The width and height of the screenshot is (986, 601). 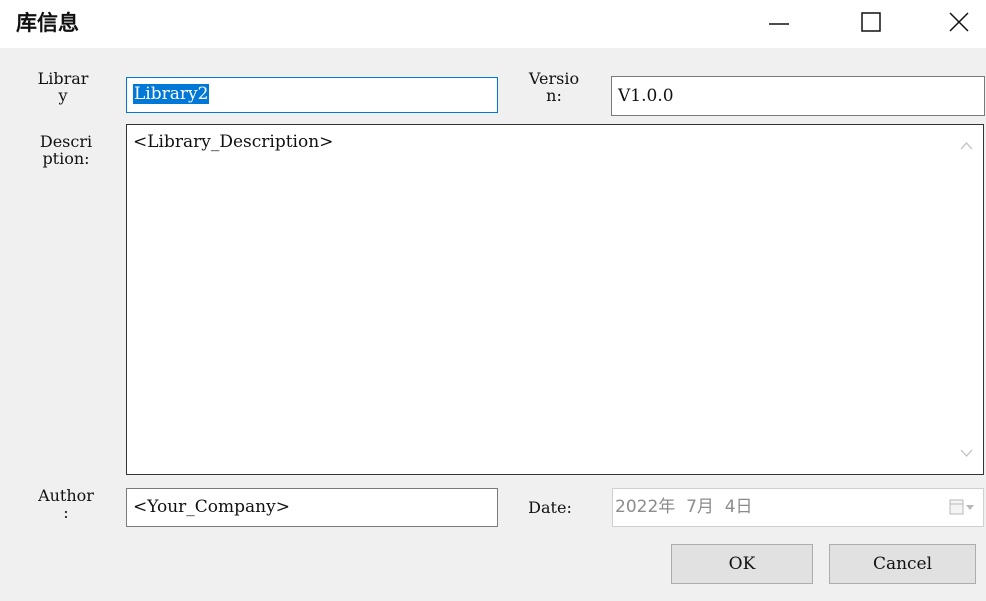 What do you see at coordinates (966, 145) in the screenshot?
I see `scroll-up-arrow-icon` at bounding box center [966, 145].